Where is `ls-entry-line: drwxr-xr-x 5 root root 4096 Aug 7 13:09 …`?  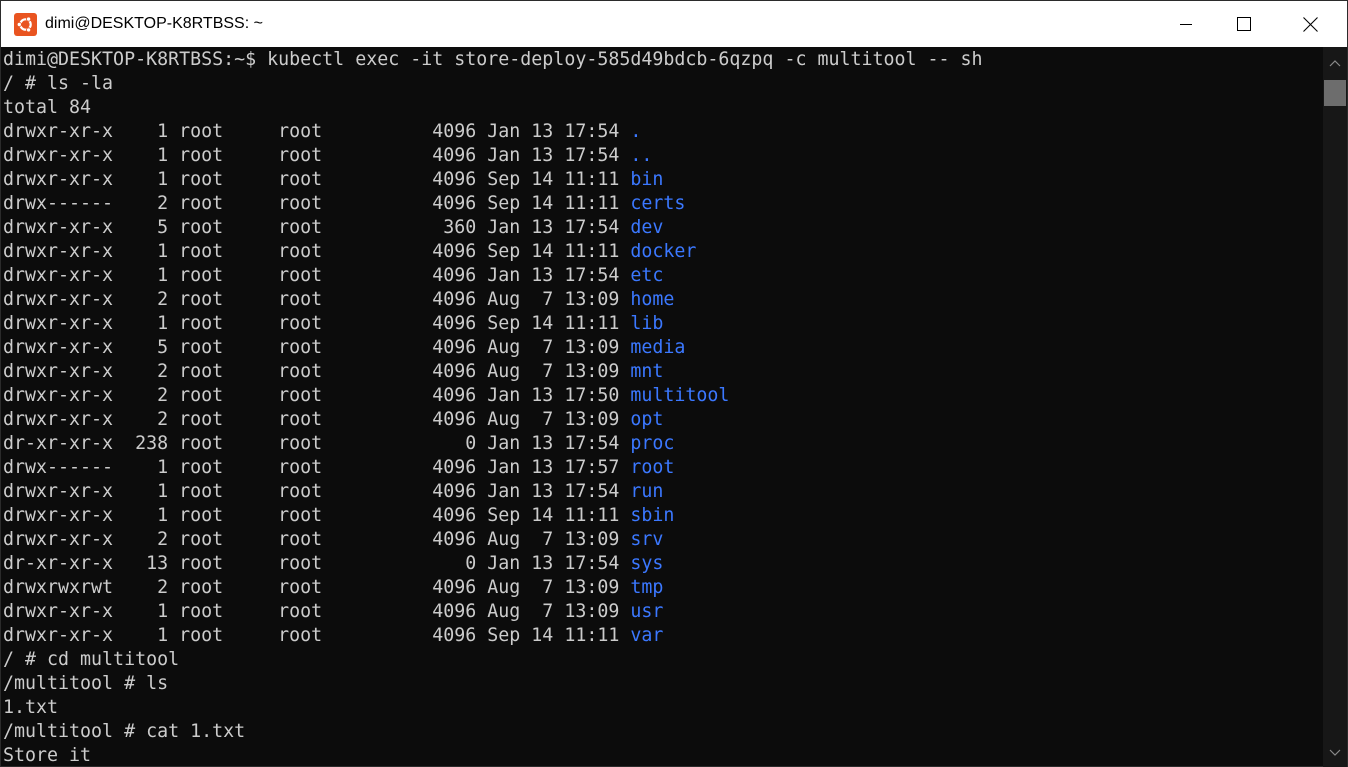 ls-entry-line: drwxr-xr-x 5 root root 4096 Aug 7 13:09 … is located at coordinates (662, 348).